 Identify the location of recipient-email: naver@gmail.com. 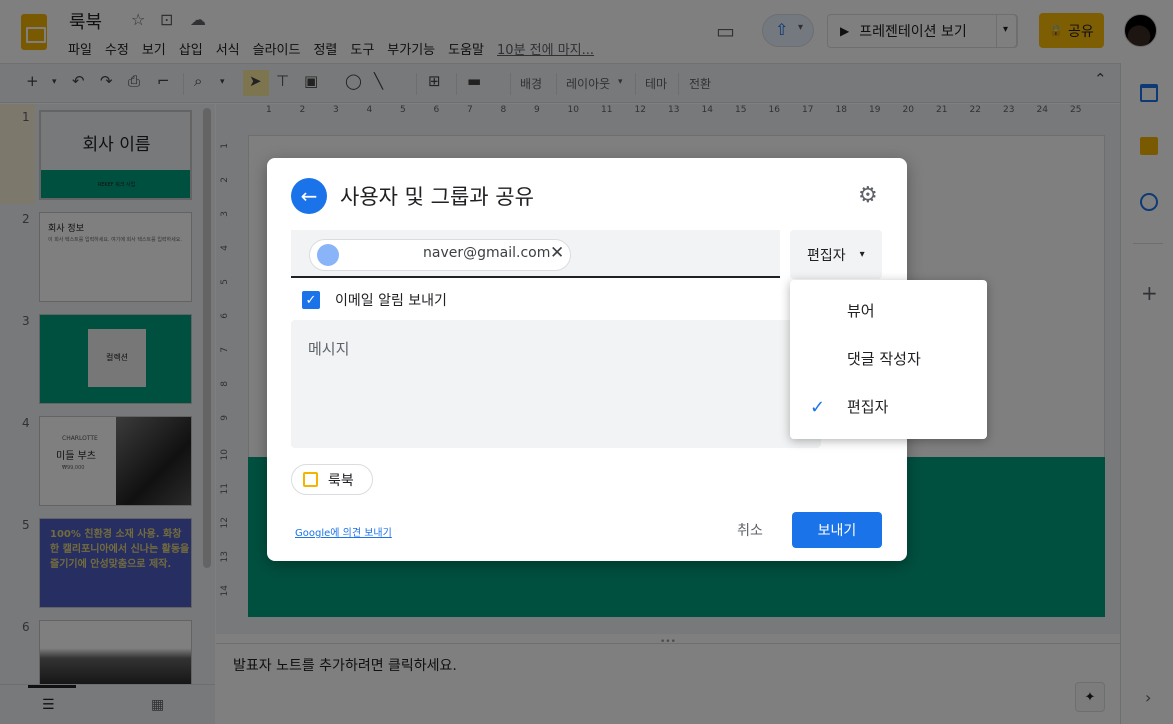
(487, 253).